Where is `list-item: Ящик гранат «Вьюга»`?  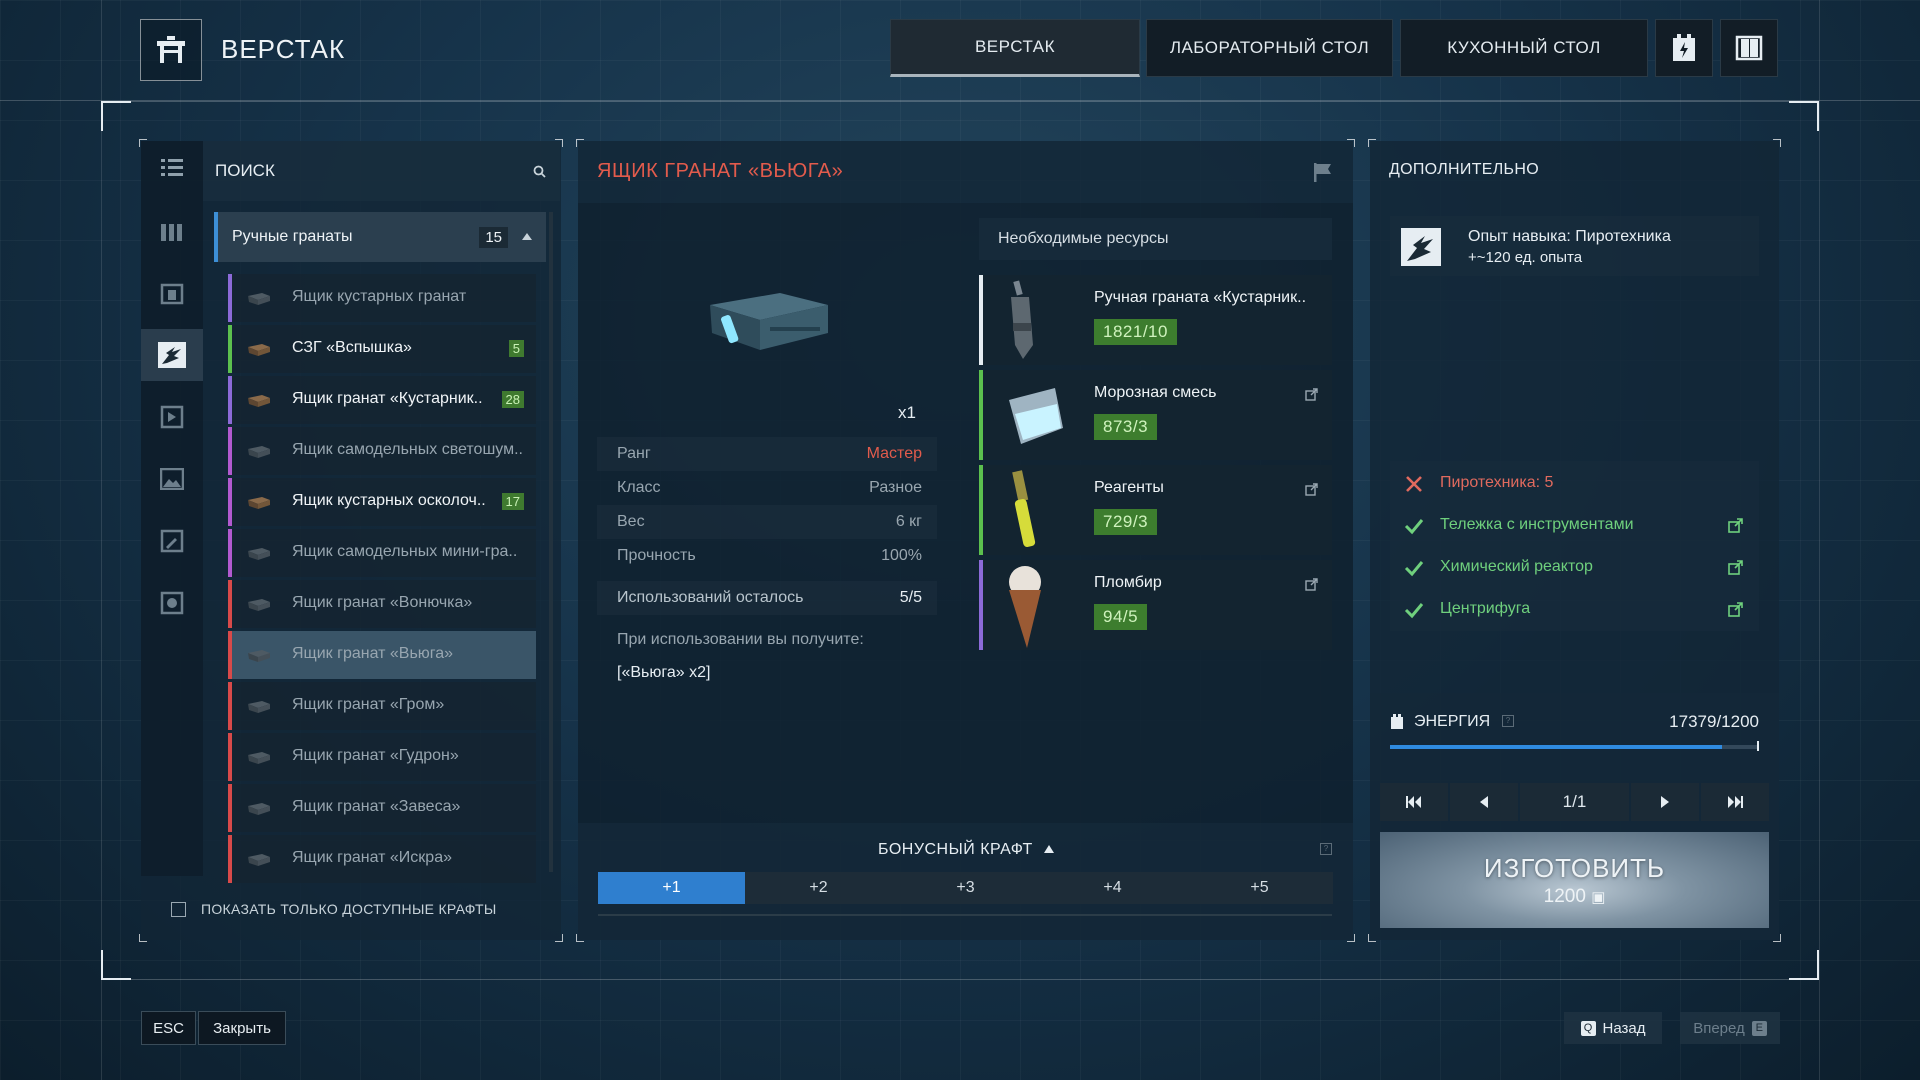 list-item: Ящик гранат «Вьюга» is located at coordinates (382, 655).